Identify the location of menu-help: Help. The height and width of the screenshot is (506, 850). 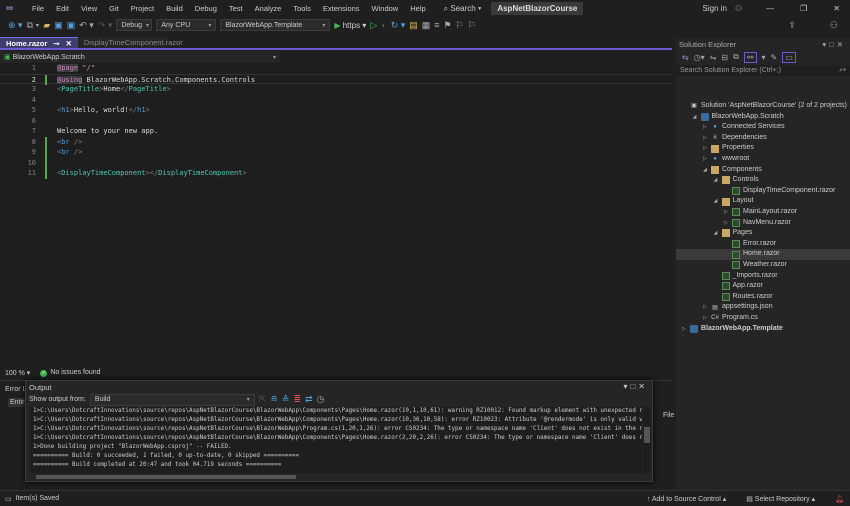
(417, 8).